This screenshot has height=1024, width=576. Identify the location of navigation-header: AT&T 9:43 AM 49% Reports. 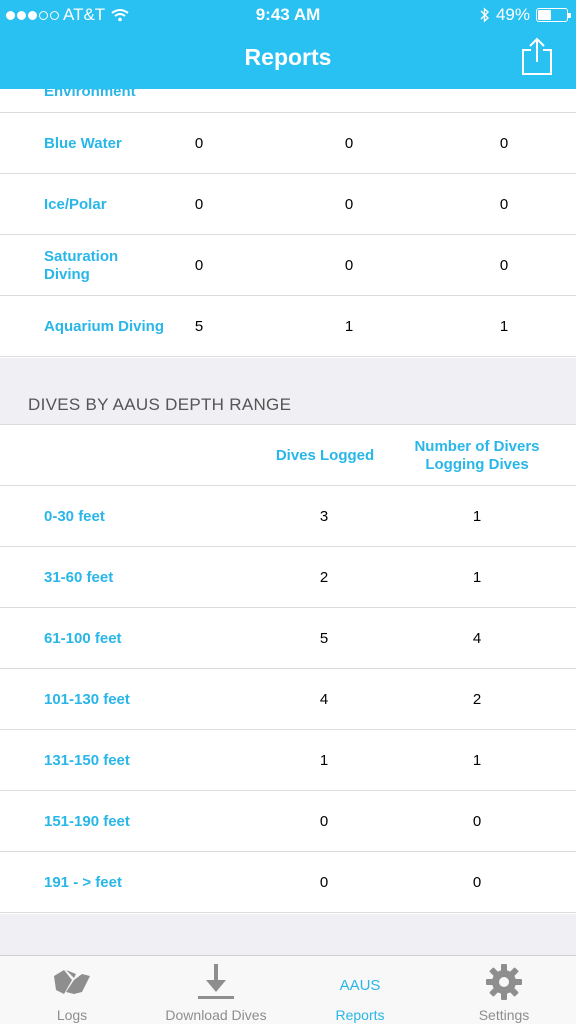
(288, 44).